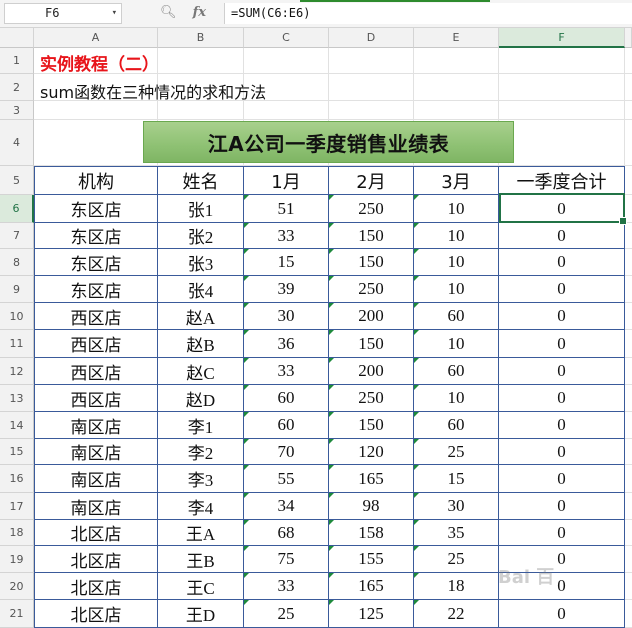  I want to click on row-header-20: 20, so click(17, 586).